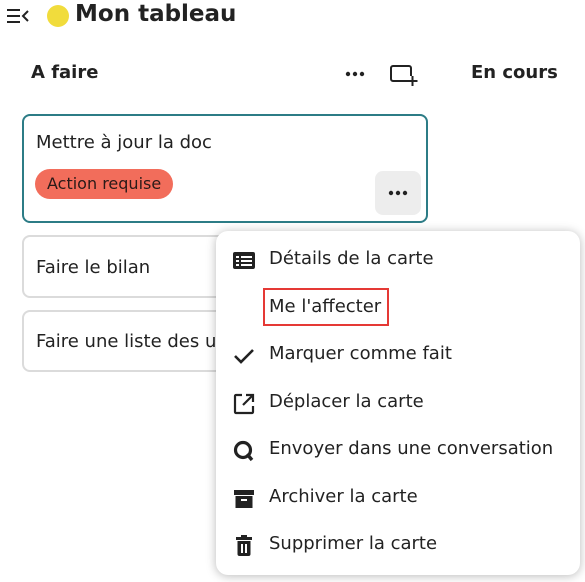 The width and height of the screenshot is (585, 582). What do you see at coordinates (126, 341) in the screenshot?
I see `card-title: Faire une liste des u` at bounding box center [126, 341].